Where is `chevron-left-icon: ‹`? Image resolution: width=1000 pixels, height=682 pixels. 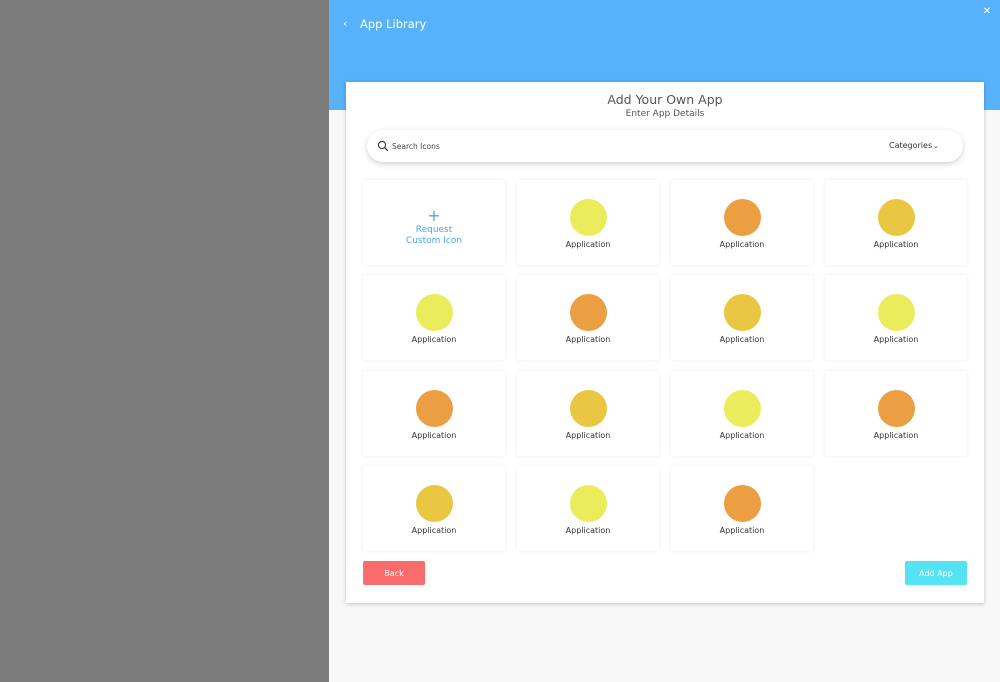
chevron-left-icon: ‹ is located at coordinates (349, 24).